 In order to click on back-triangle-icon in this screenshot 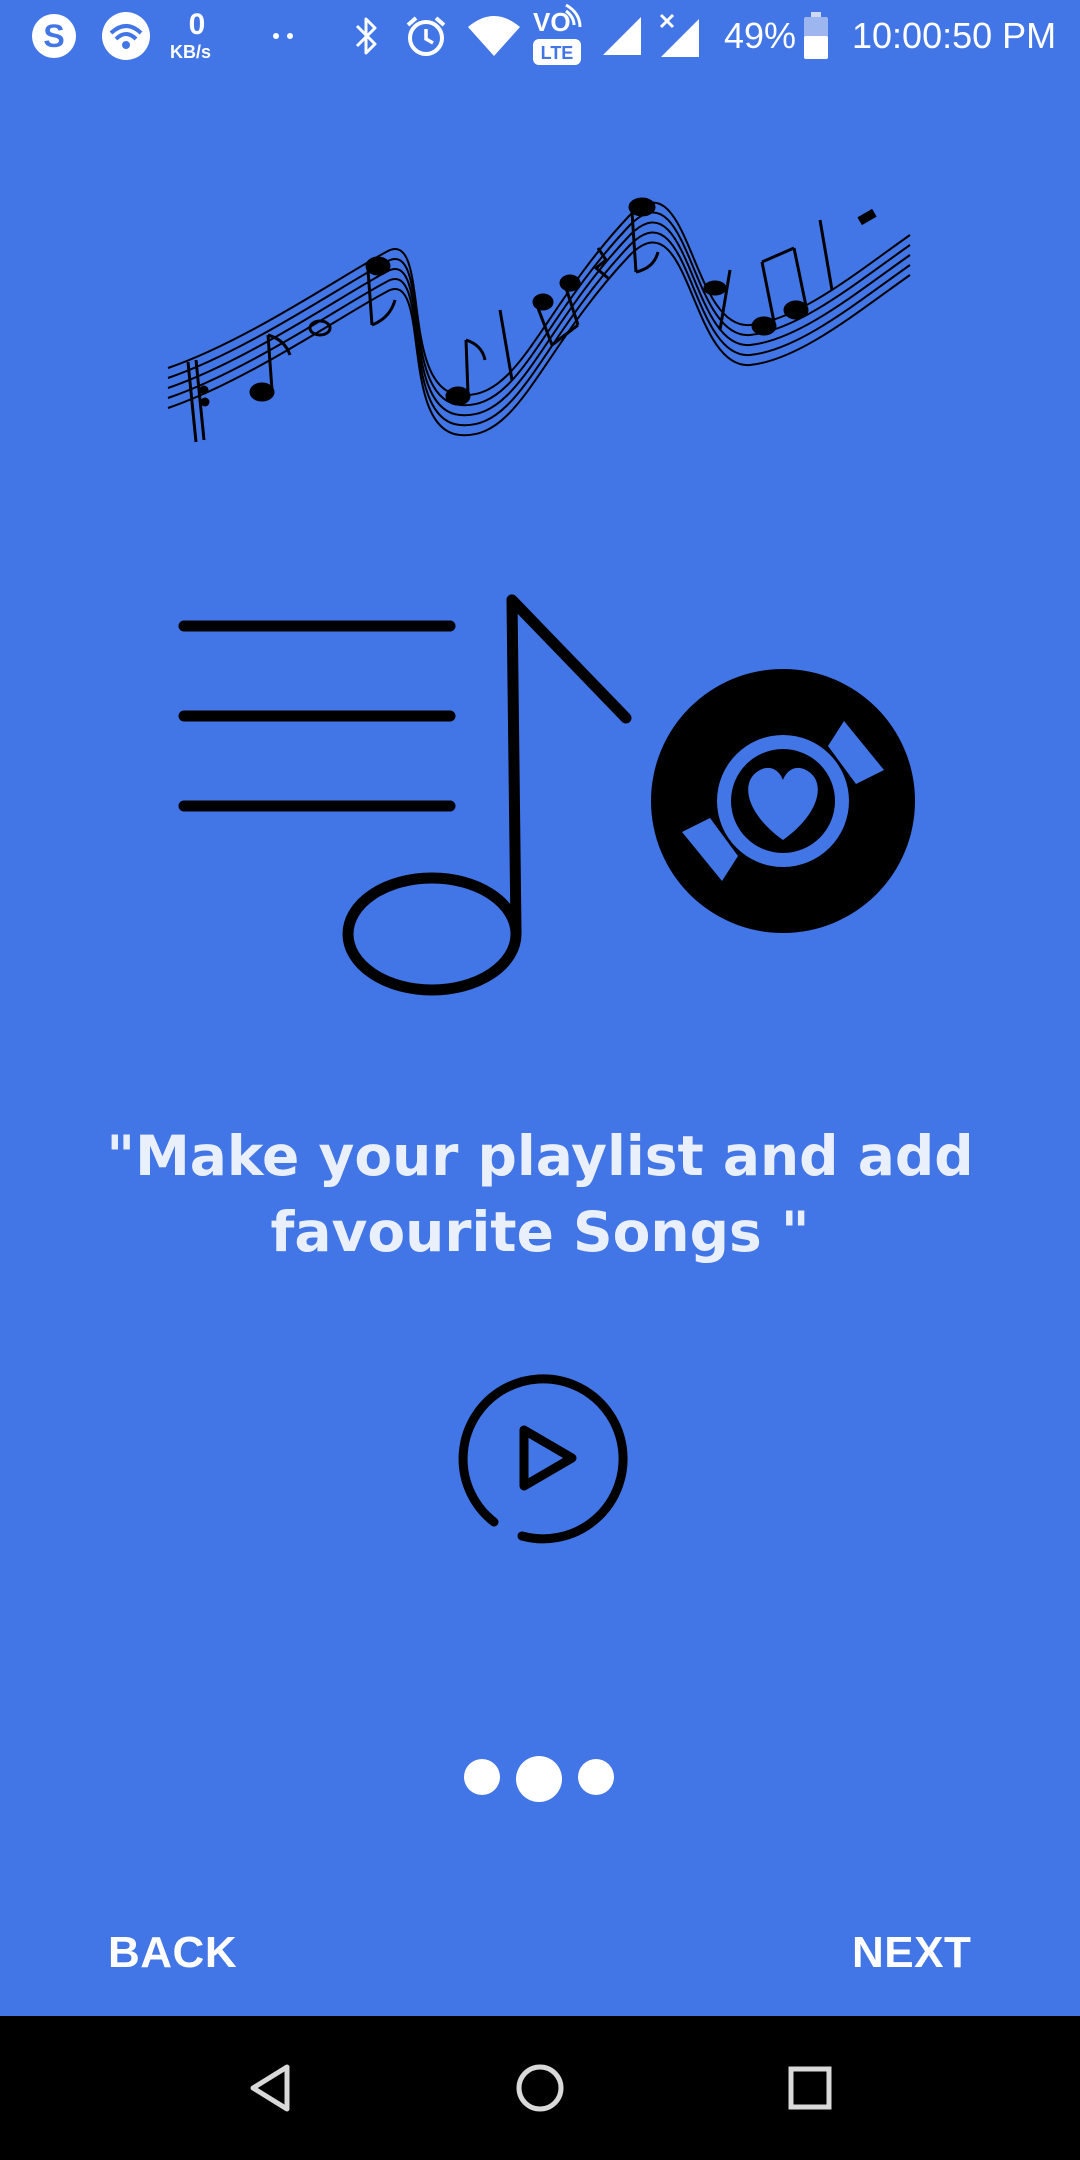, I will do `click(270, 2088)`.